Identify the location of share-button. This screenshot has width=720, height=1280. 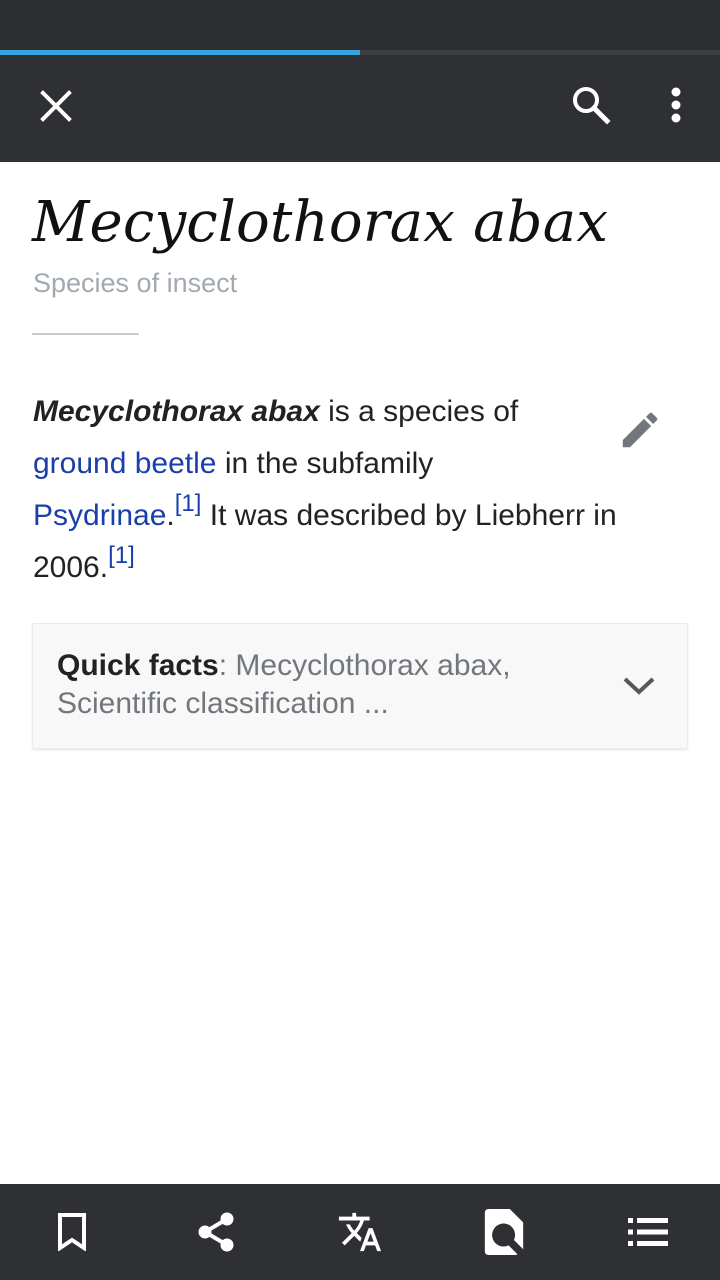
(216, 1232).